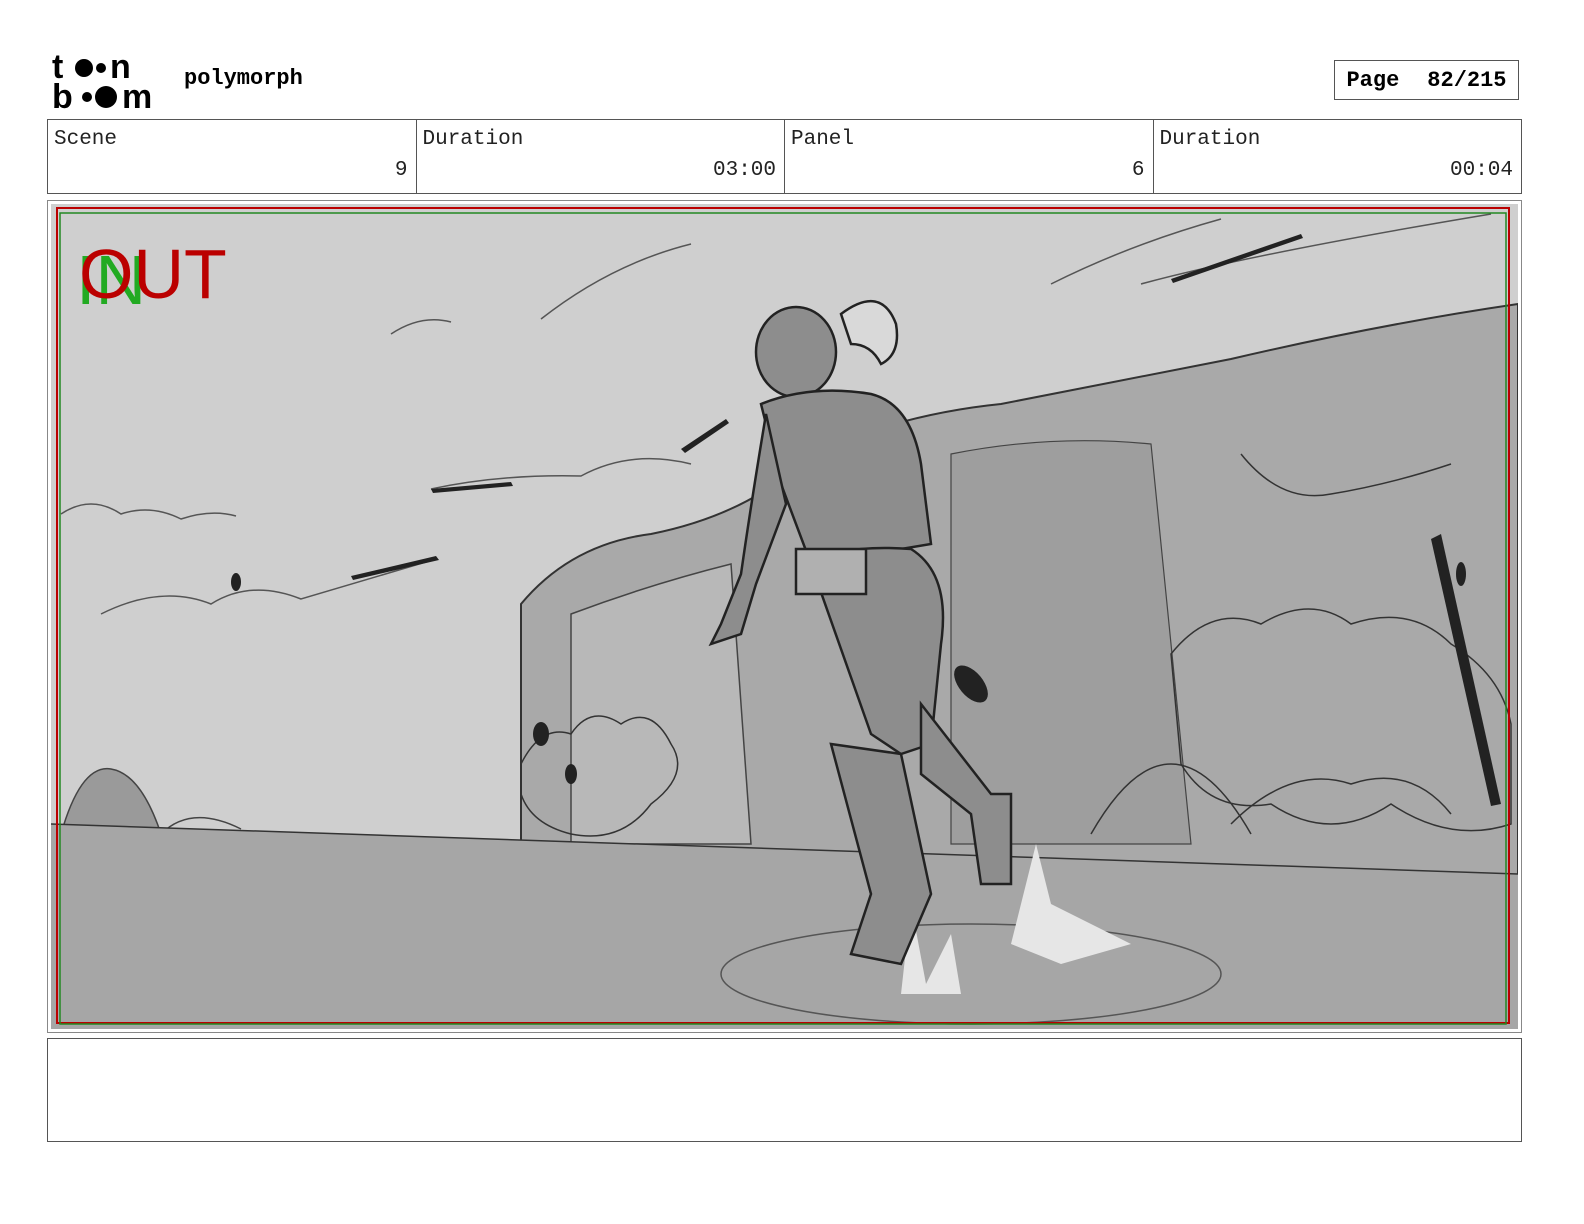 This screenshot has height=1224, width=1584. I want to click on out-label: OUT, so click(153, 274).